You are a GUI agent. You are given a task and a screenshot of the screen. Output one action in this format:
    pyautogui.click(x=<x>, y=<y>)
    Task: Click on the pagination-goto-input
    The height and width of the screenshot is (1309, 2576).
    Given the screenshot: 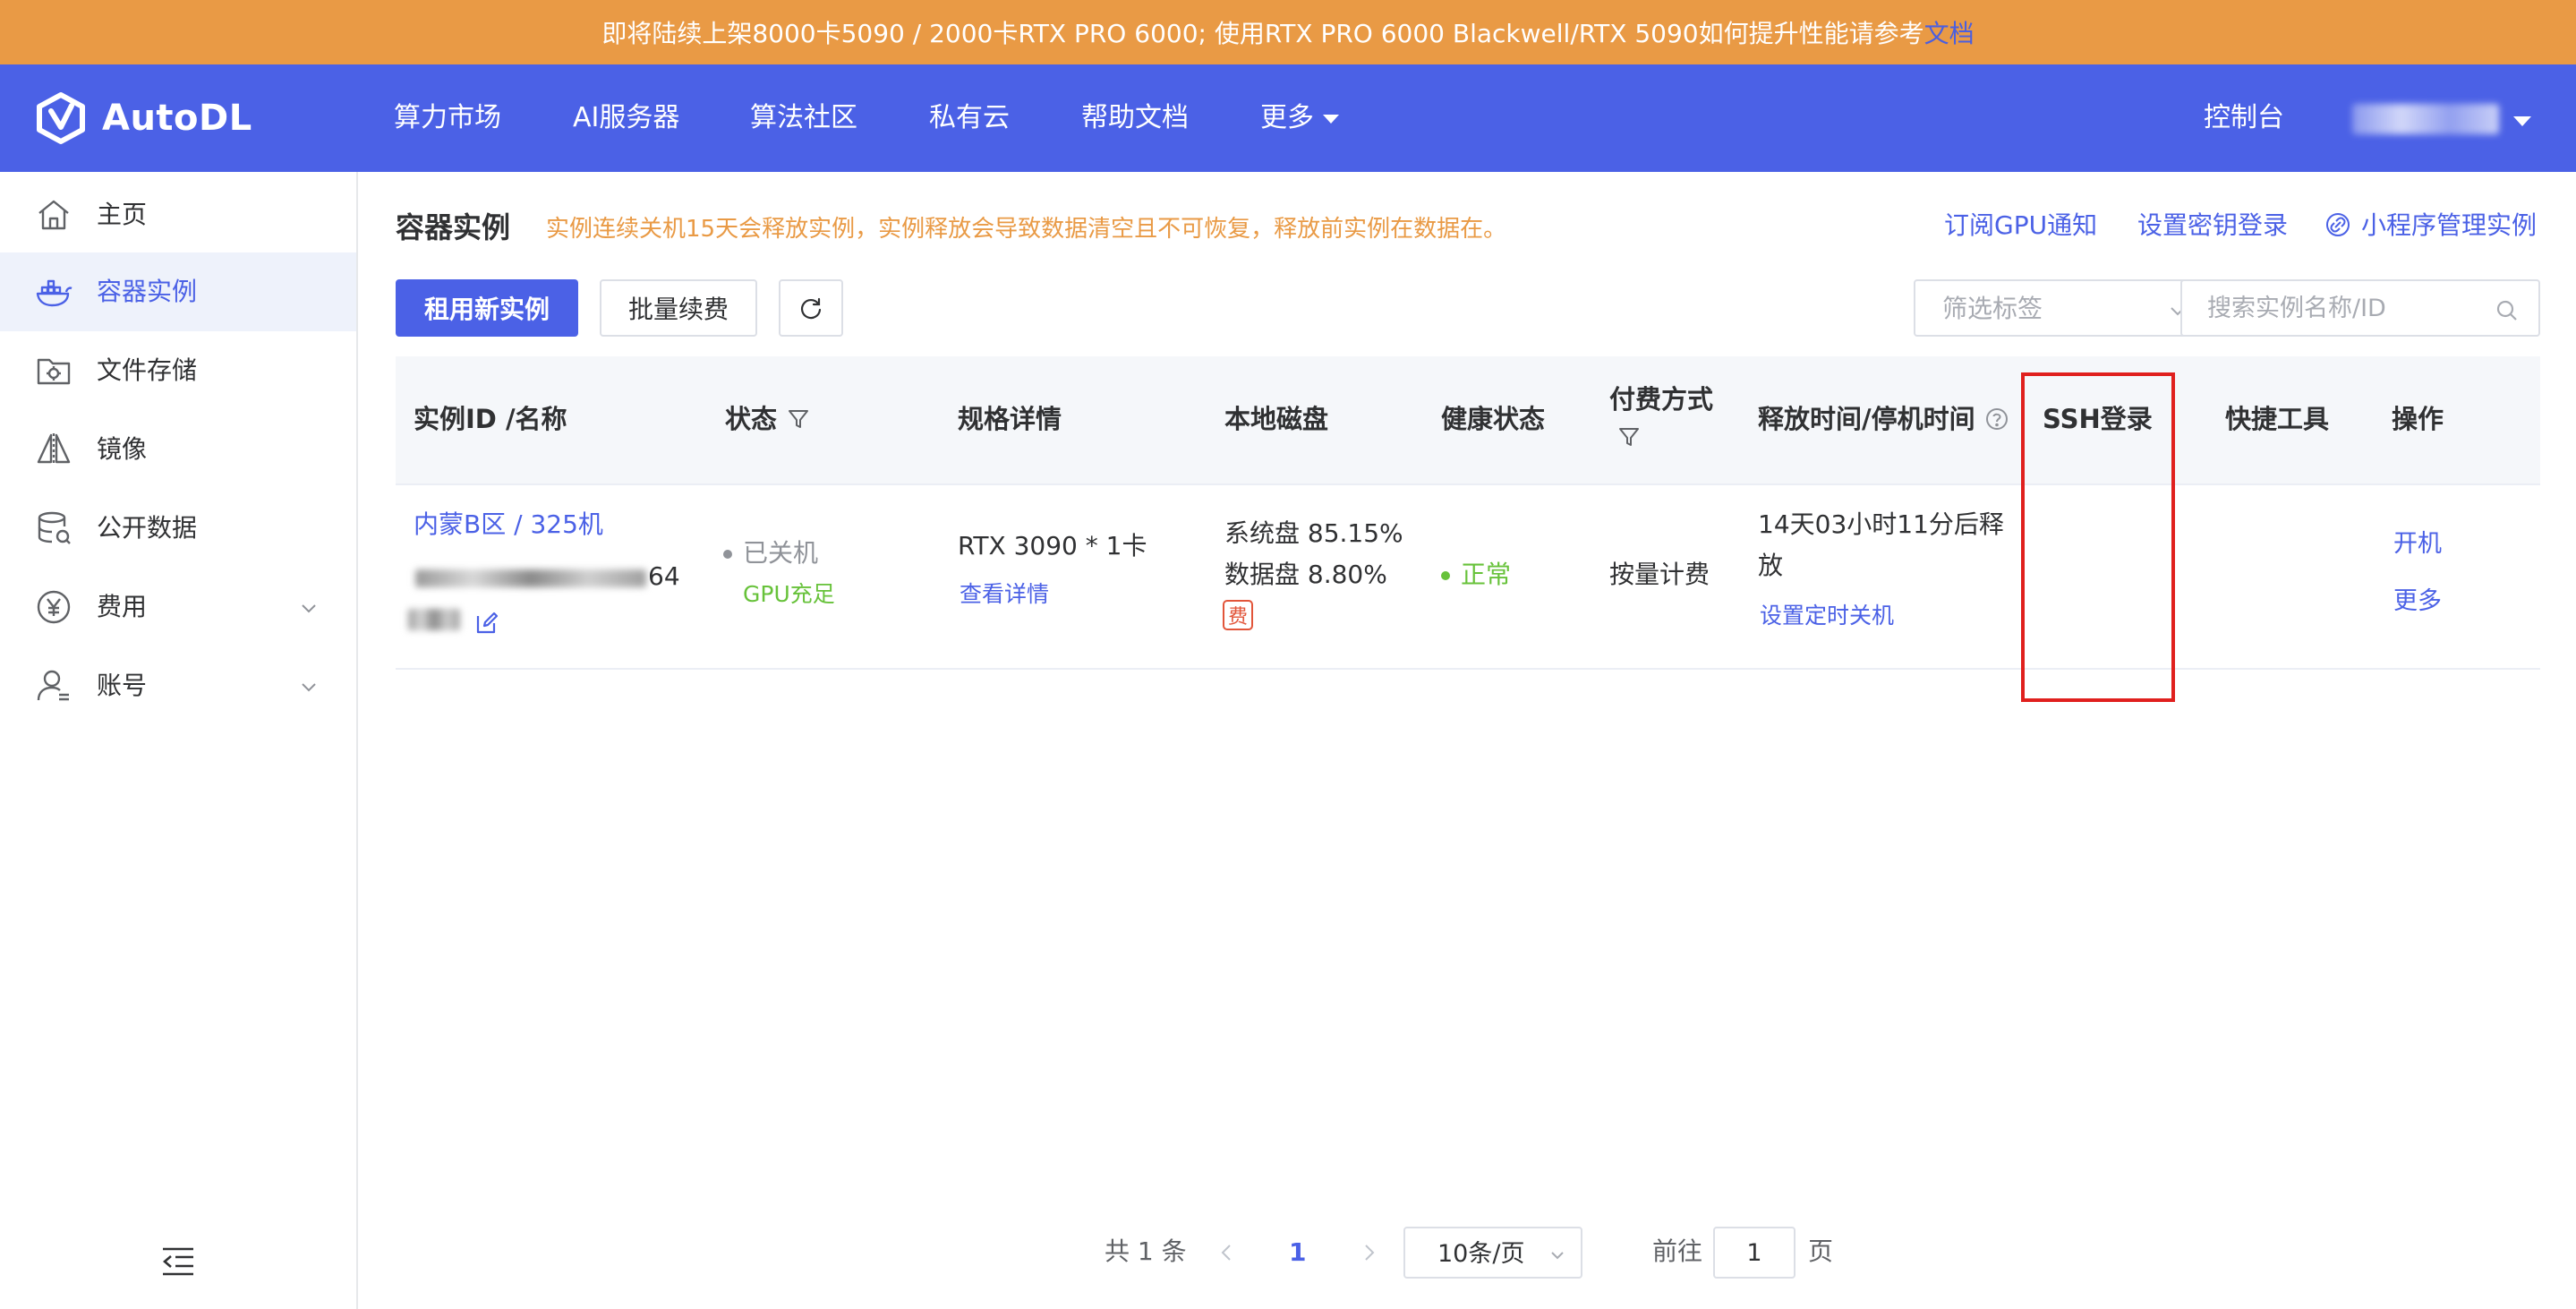 What is the action you would take?
    pyautogui.click(x=1754, y=1252)
    